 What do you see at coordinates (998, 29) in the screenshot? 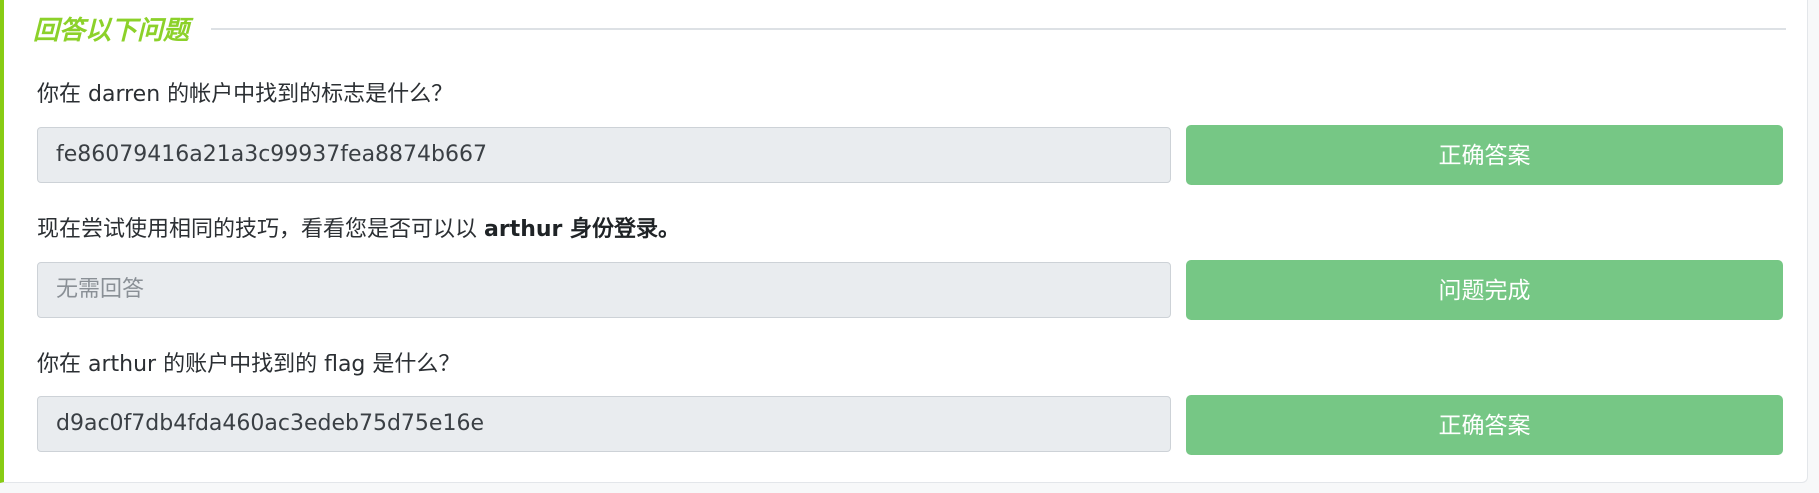
I see `section-divider` at bounding box center [998, 29].